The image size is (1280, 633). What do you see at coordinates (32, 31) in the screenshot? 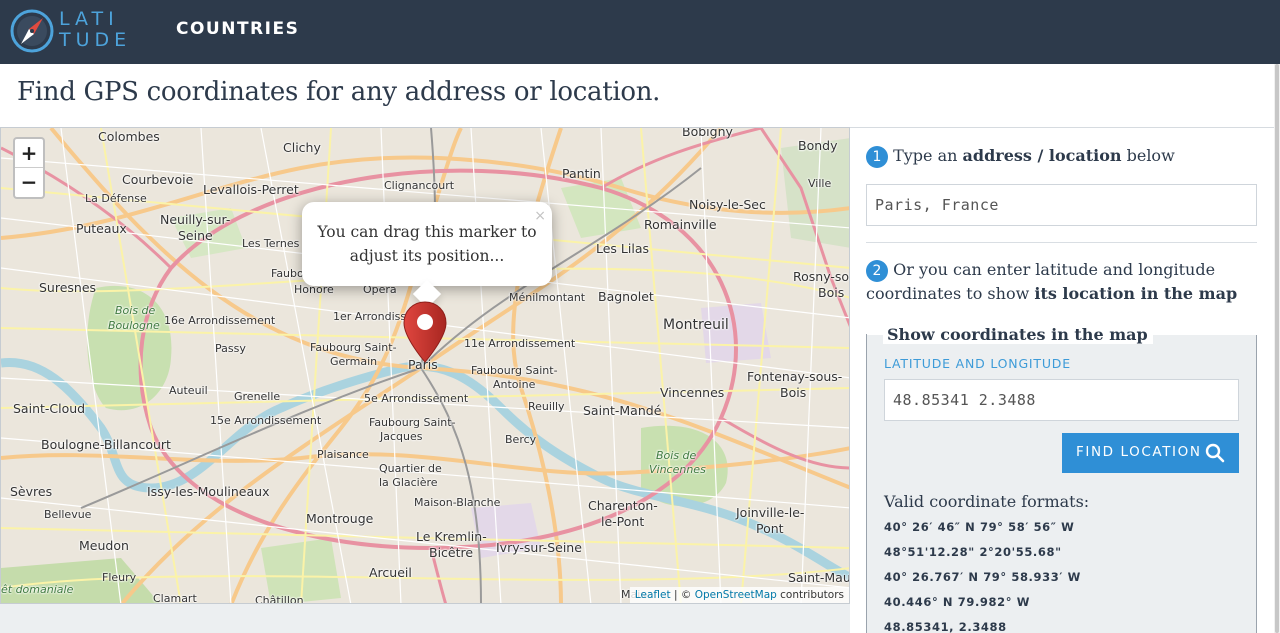
I see `compass-logo-icon` at bounding box center [32, 31].